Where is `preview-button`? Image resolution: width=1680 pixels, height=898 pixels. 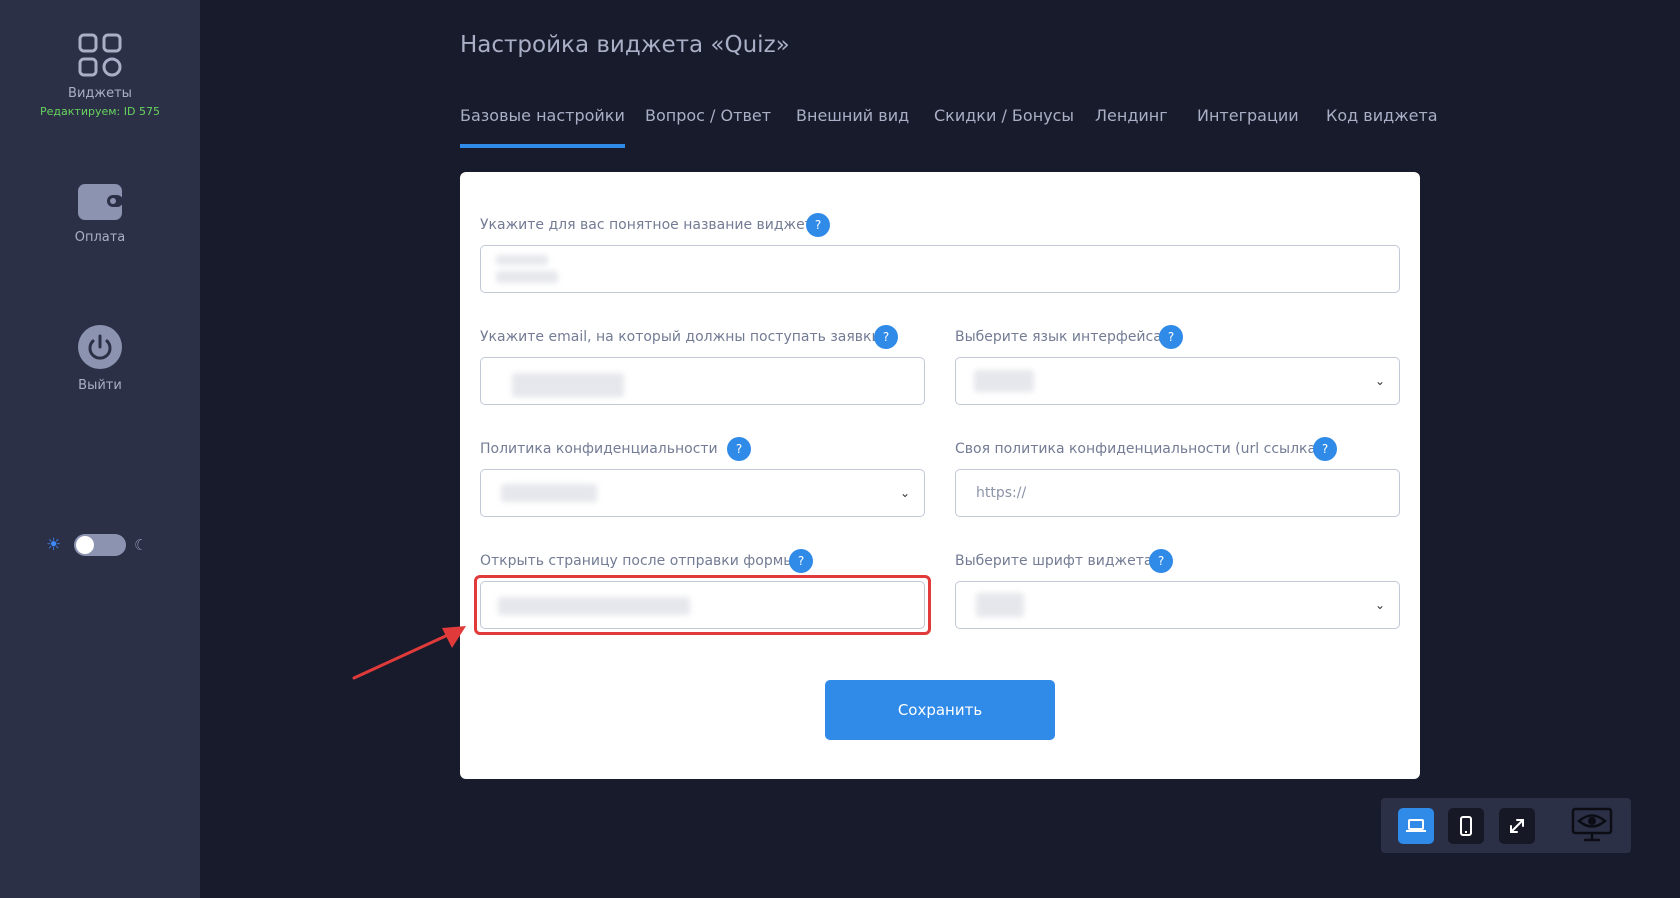
preview-button is located at coordinates (1592, 827).